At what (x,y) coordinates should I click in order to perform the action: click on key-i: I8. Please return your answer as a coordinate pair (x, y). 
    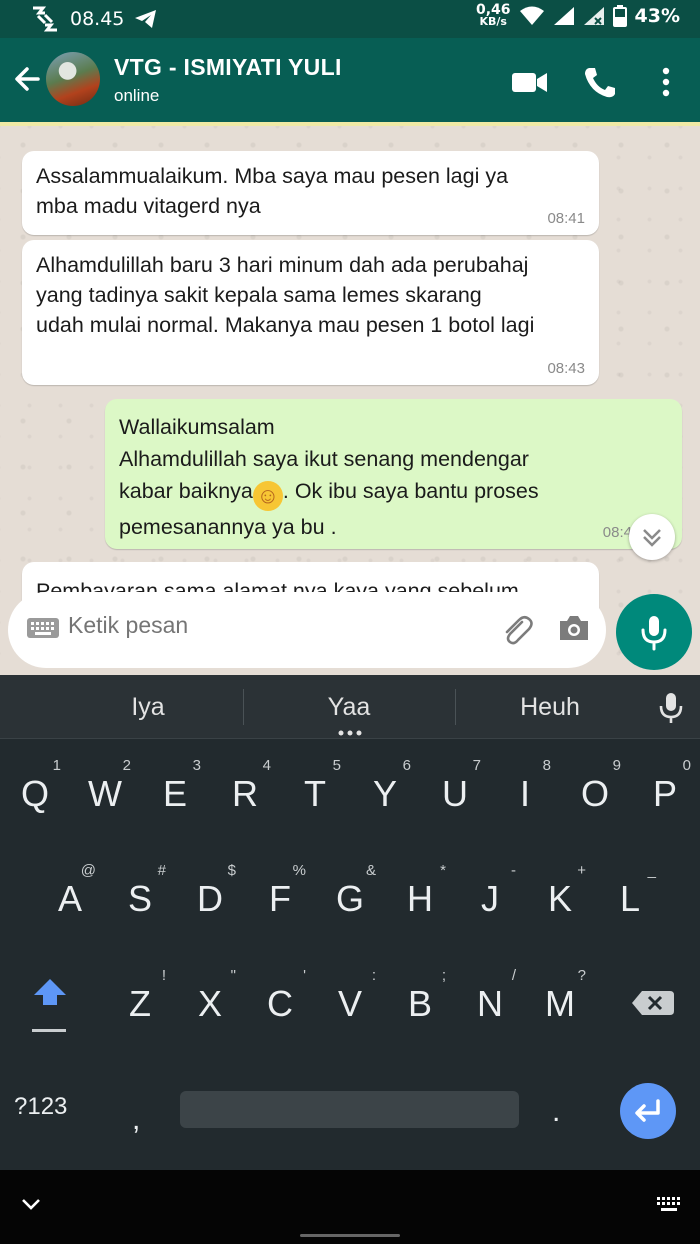
    Looking at the image, I should click on (525, 793).